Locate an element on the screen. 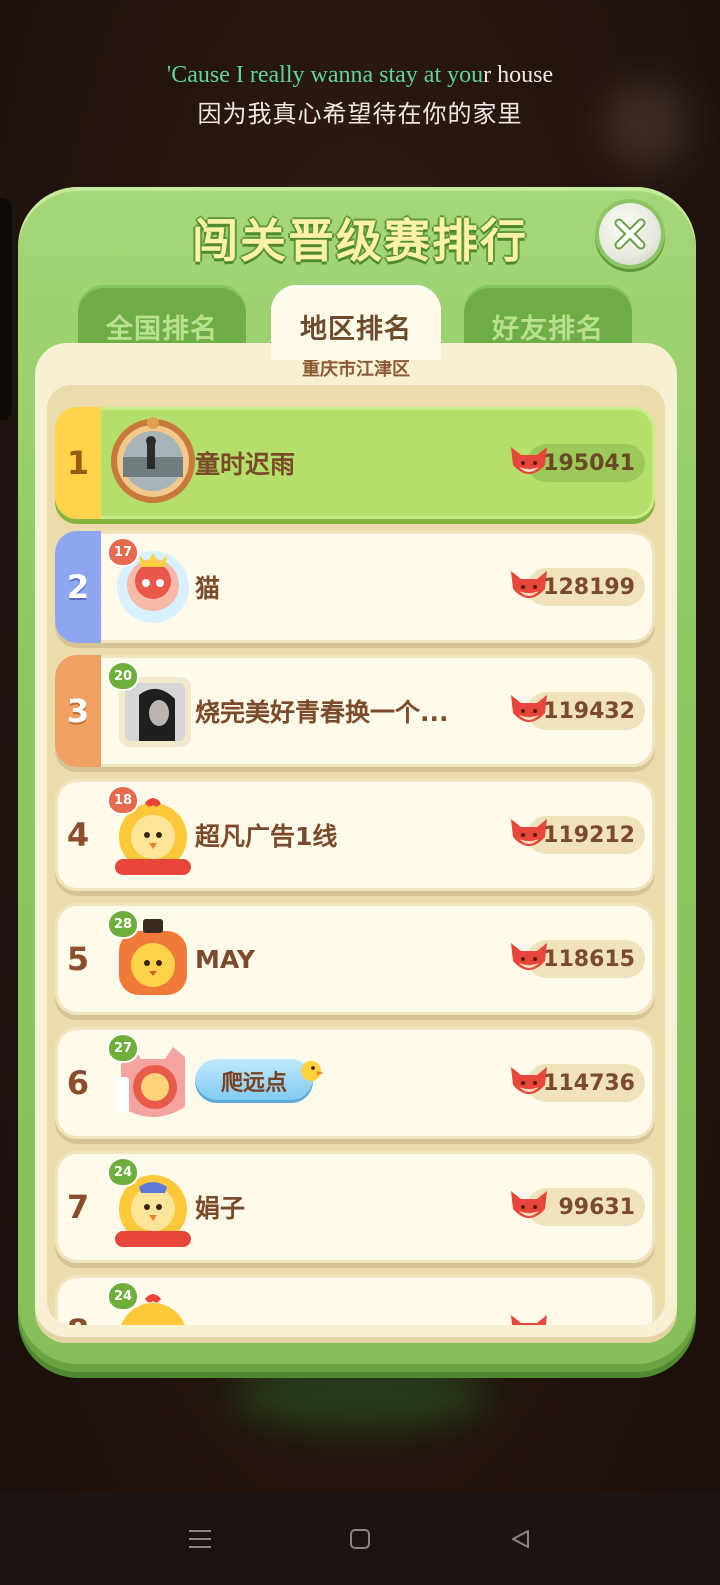  tab-label: 地区排名 is located at coordinates (356, 329).